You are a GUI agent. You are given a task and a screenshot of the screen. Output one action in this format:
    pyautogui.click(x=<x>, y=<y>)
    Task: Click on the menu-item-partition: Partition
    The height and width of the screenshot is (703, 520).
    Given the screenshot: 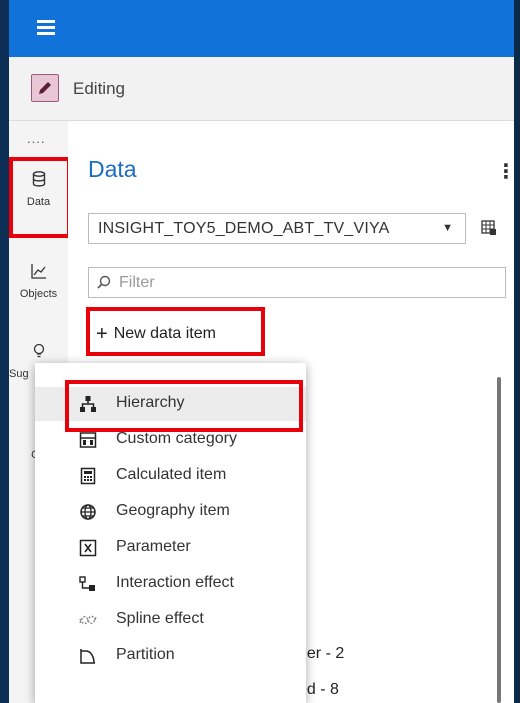 What is the action you would take?
    pyautogui.click(x=170, y=656)
    